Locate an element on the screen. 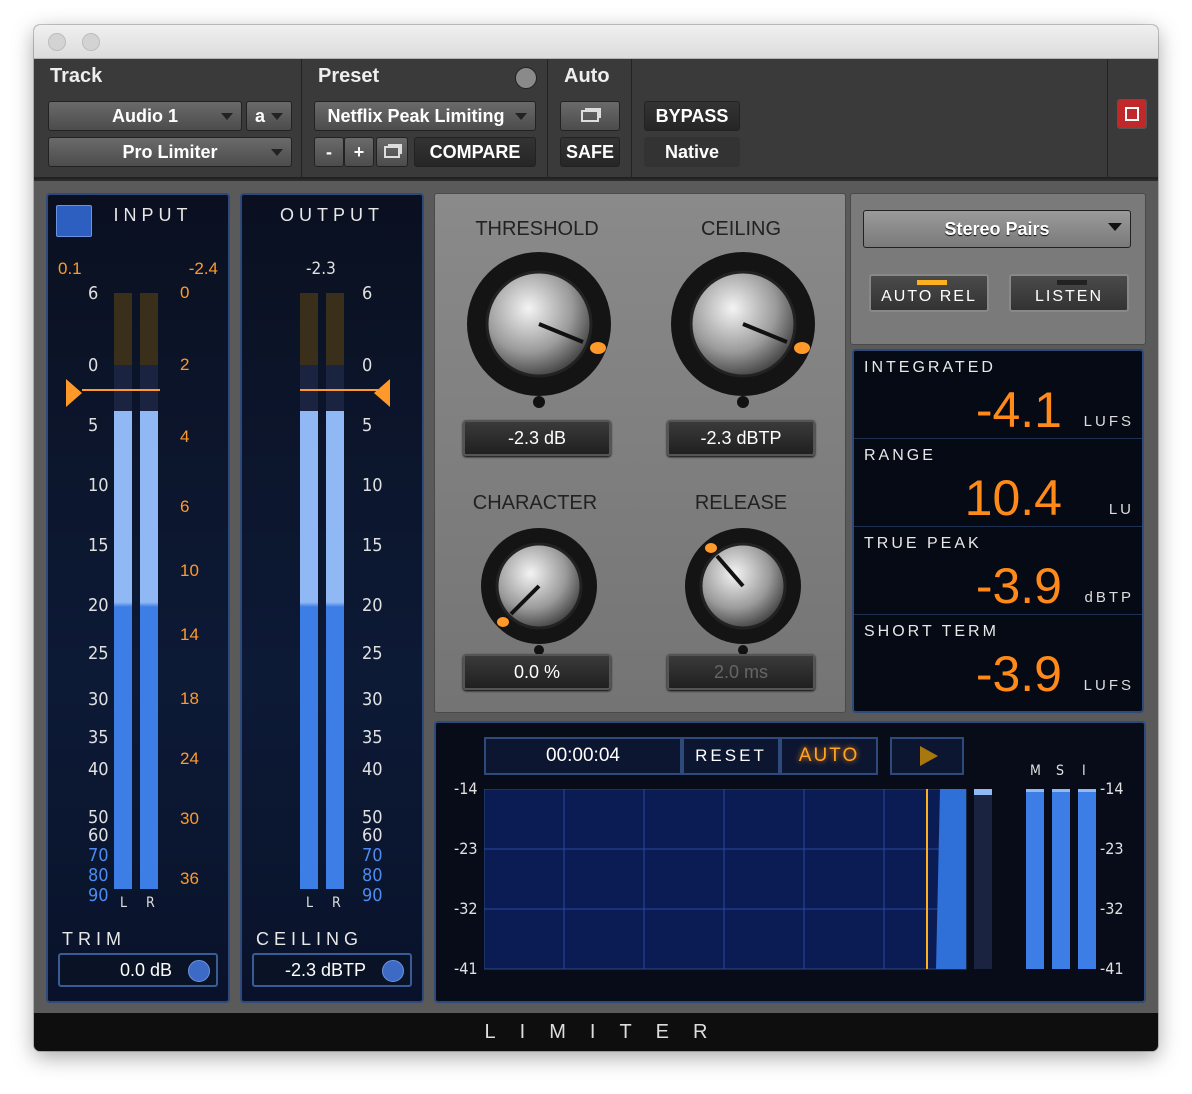 The width and height of the screenshot is (1192, 1094). preset-section: Preset Netflix Peak Limiting - + COMPARE is located at coordinates (425, 119).